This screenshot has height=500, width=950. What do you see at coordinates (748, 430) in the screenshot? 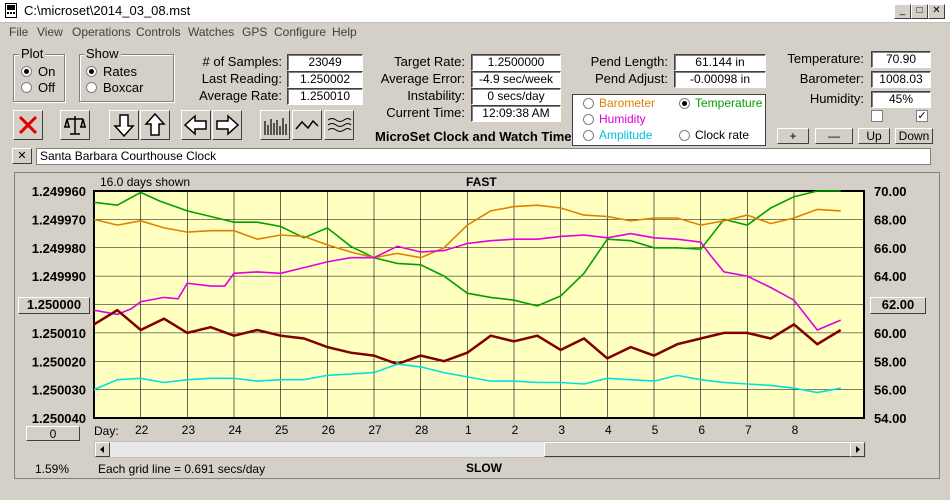
I see `x-tick: 7` at bounding box center [748, 430].